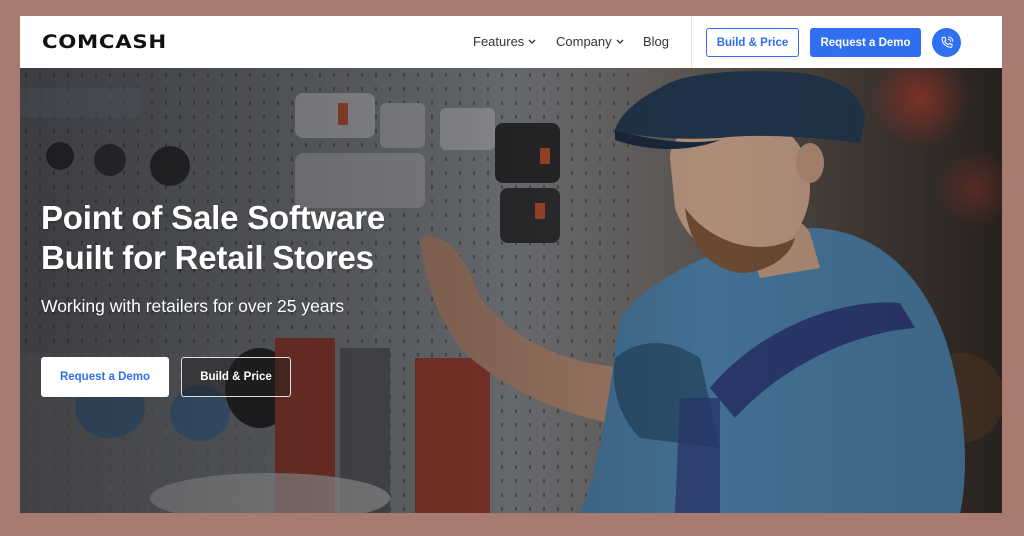  I want to click on nav-features-label: Features, so click(499, 41).